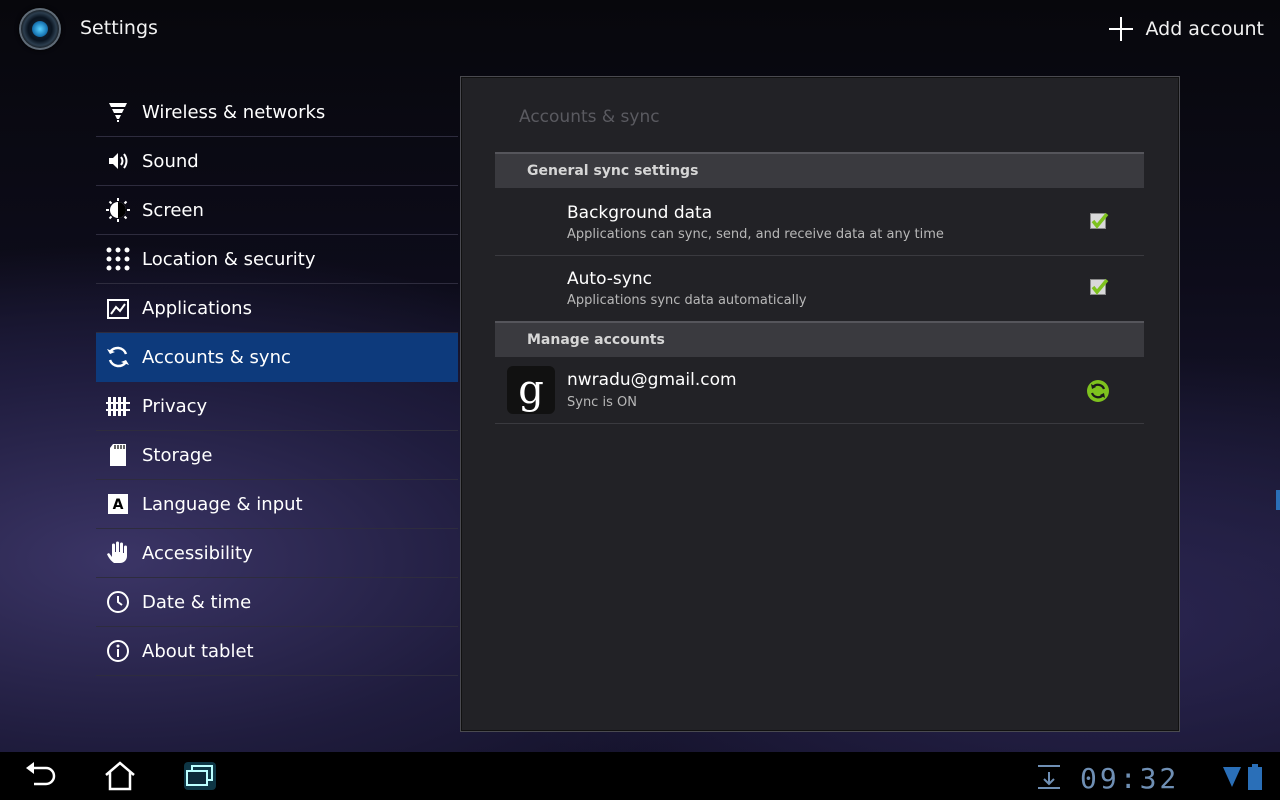 The height and width of the screenshot is (800, 1280). Describe the element at coordinates (277, 455) in the screenshot. I see `menu-item-storage: Storage` at that location.